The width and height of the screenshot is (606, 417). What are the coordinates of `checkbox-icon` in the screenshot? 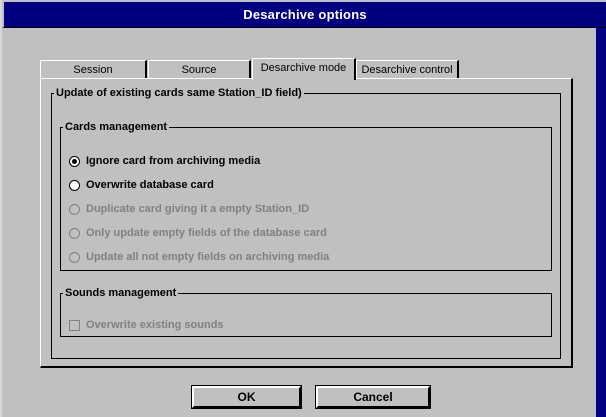 It's located at (74, 325).